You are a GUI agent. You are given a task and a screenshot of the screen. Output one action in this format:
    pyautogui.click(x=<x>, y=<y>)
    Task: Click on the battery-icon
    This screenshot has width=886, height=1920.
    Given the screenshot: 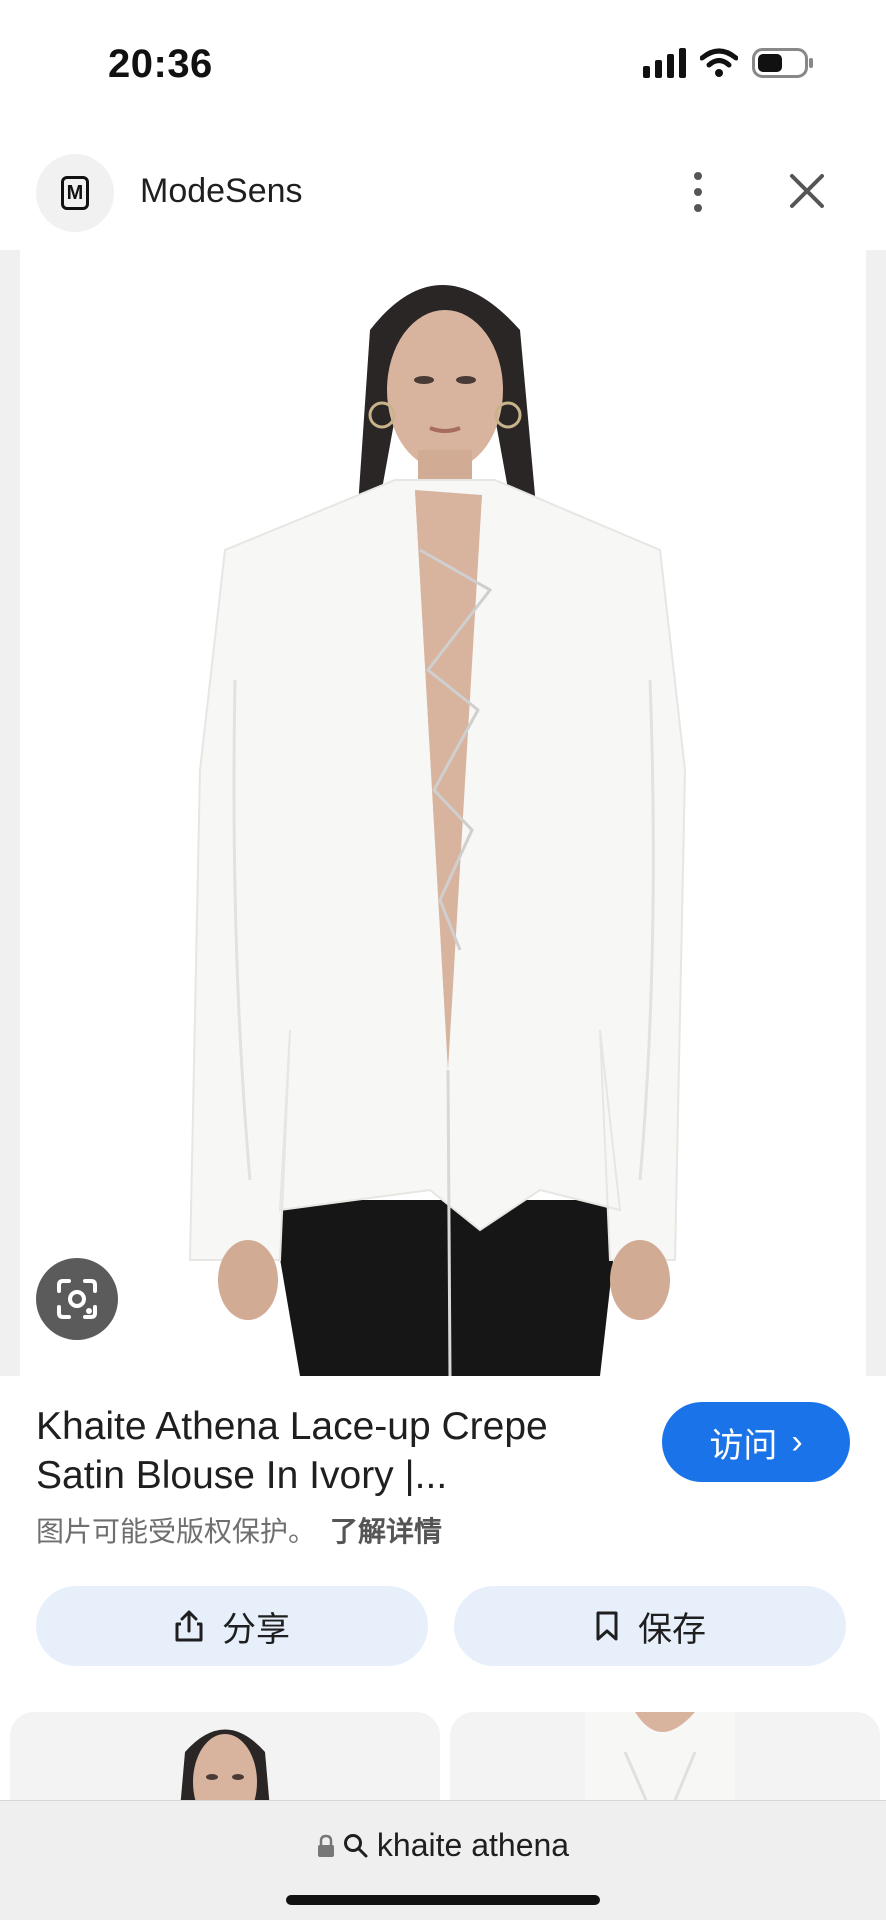 What is the action you would take?
    pyautogui.click(x=782, y=63)
    